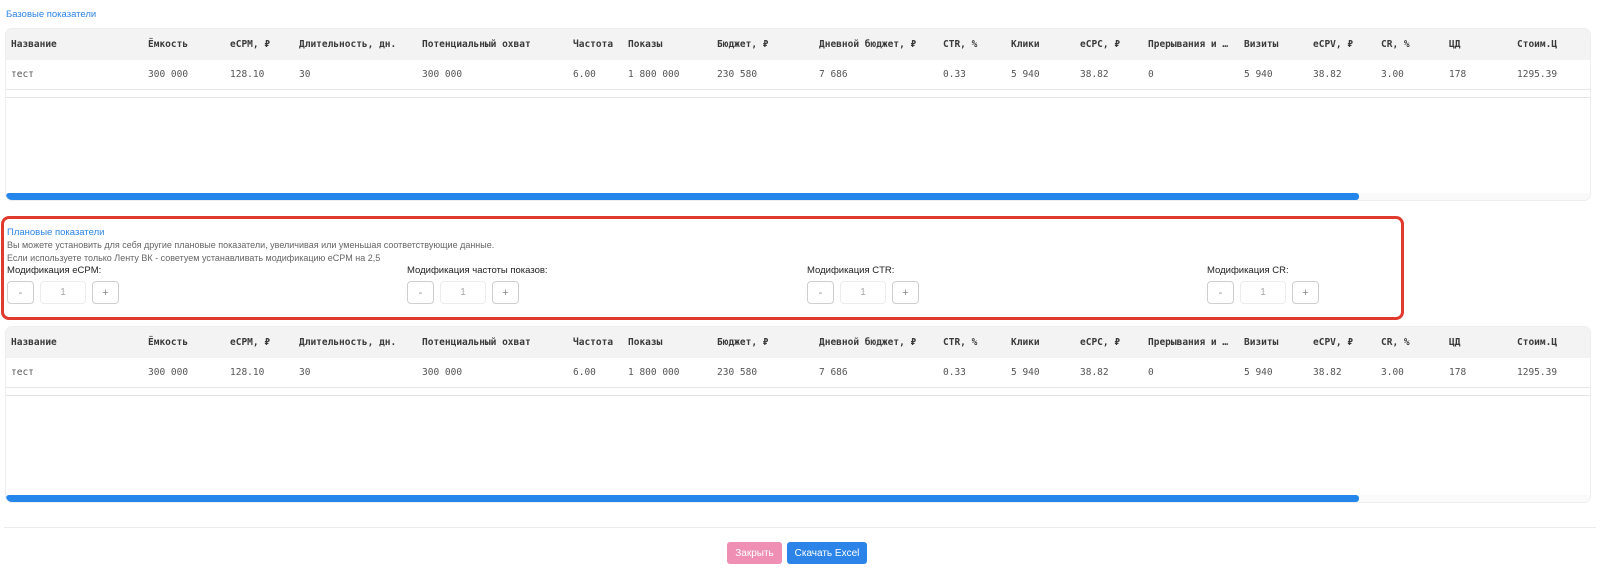 Image resolution: width=1600 pixels, height=576 pixels. I want to click on table-cell: 1295.39, so click(1537, 74).